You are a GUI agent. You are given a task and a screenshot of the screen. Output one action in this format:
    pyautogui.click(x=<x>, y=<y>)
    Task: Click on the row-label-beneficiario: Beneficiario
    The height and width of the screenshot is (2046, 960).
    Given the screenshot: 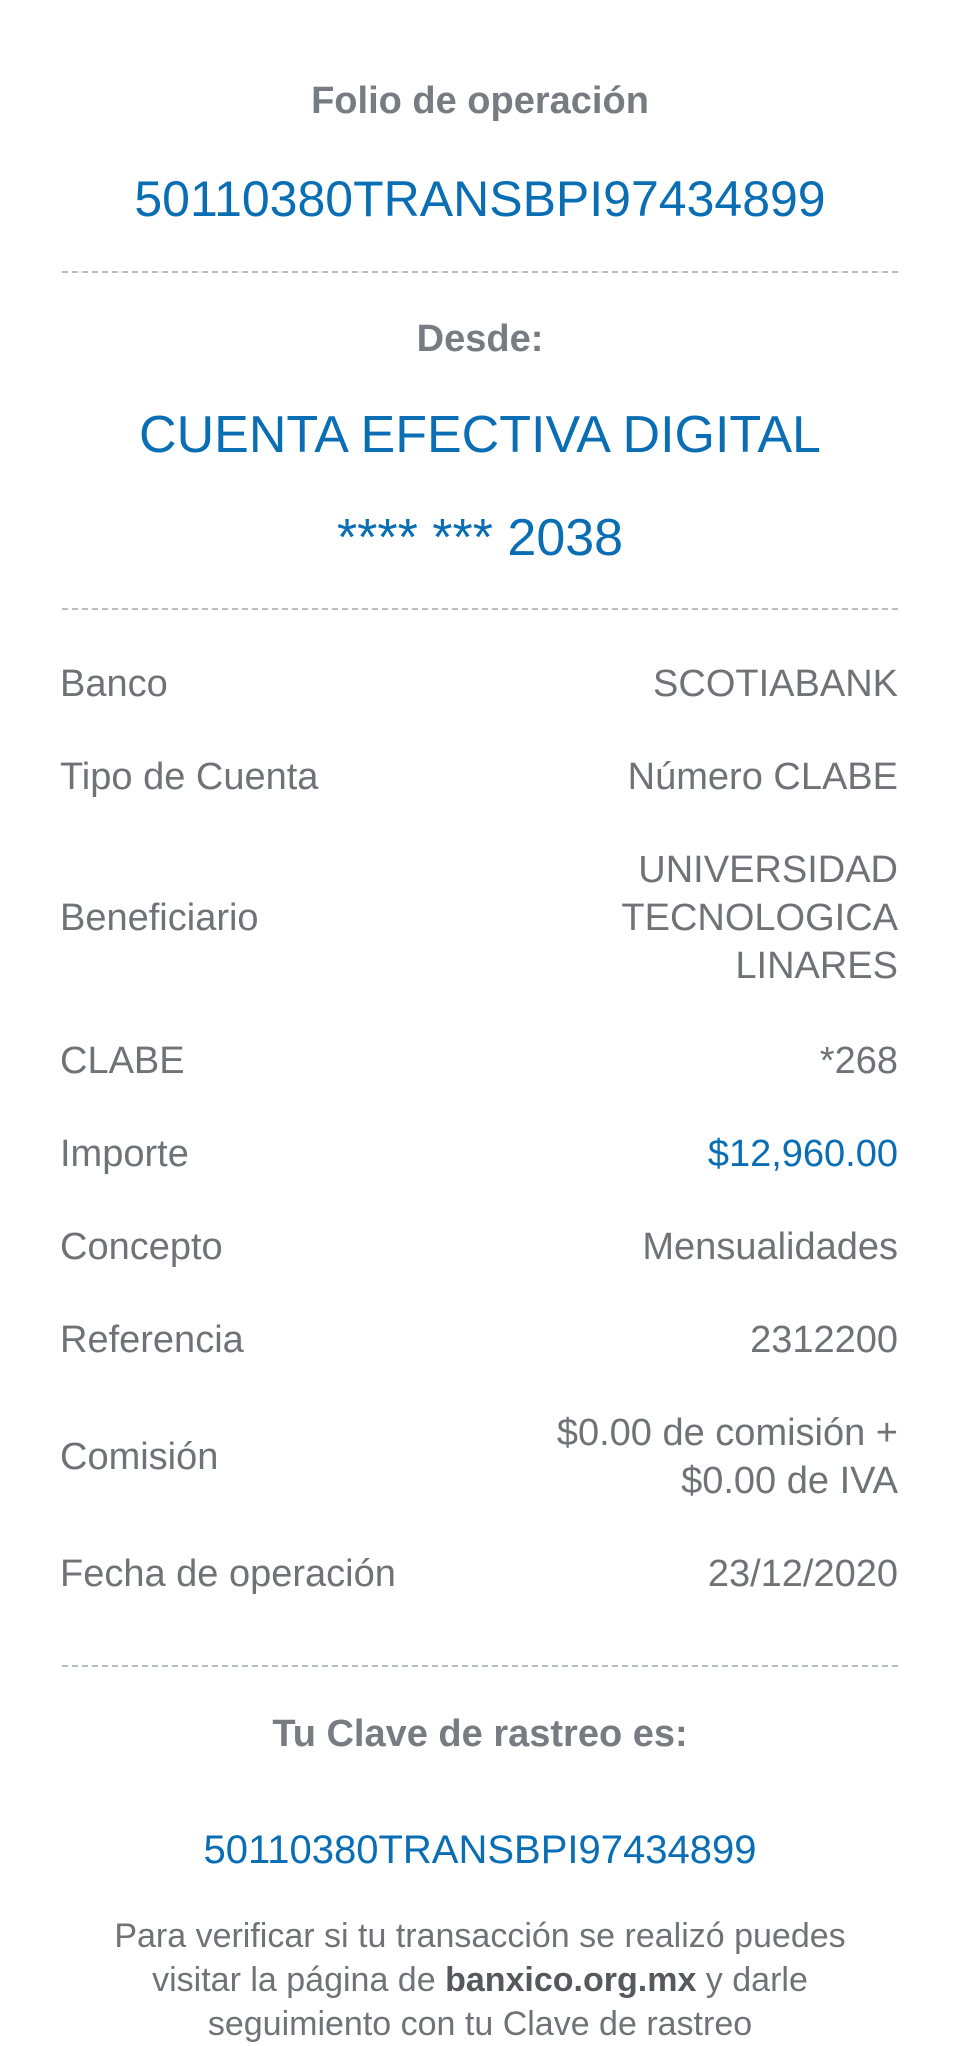 What is the action you would take?
    pyautogui.click(x=159, y=917)
    